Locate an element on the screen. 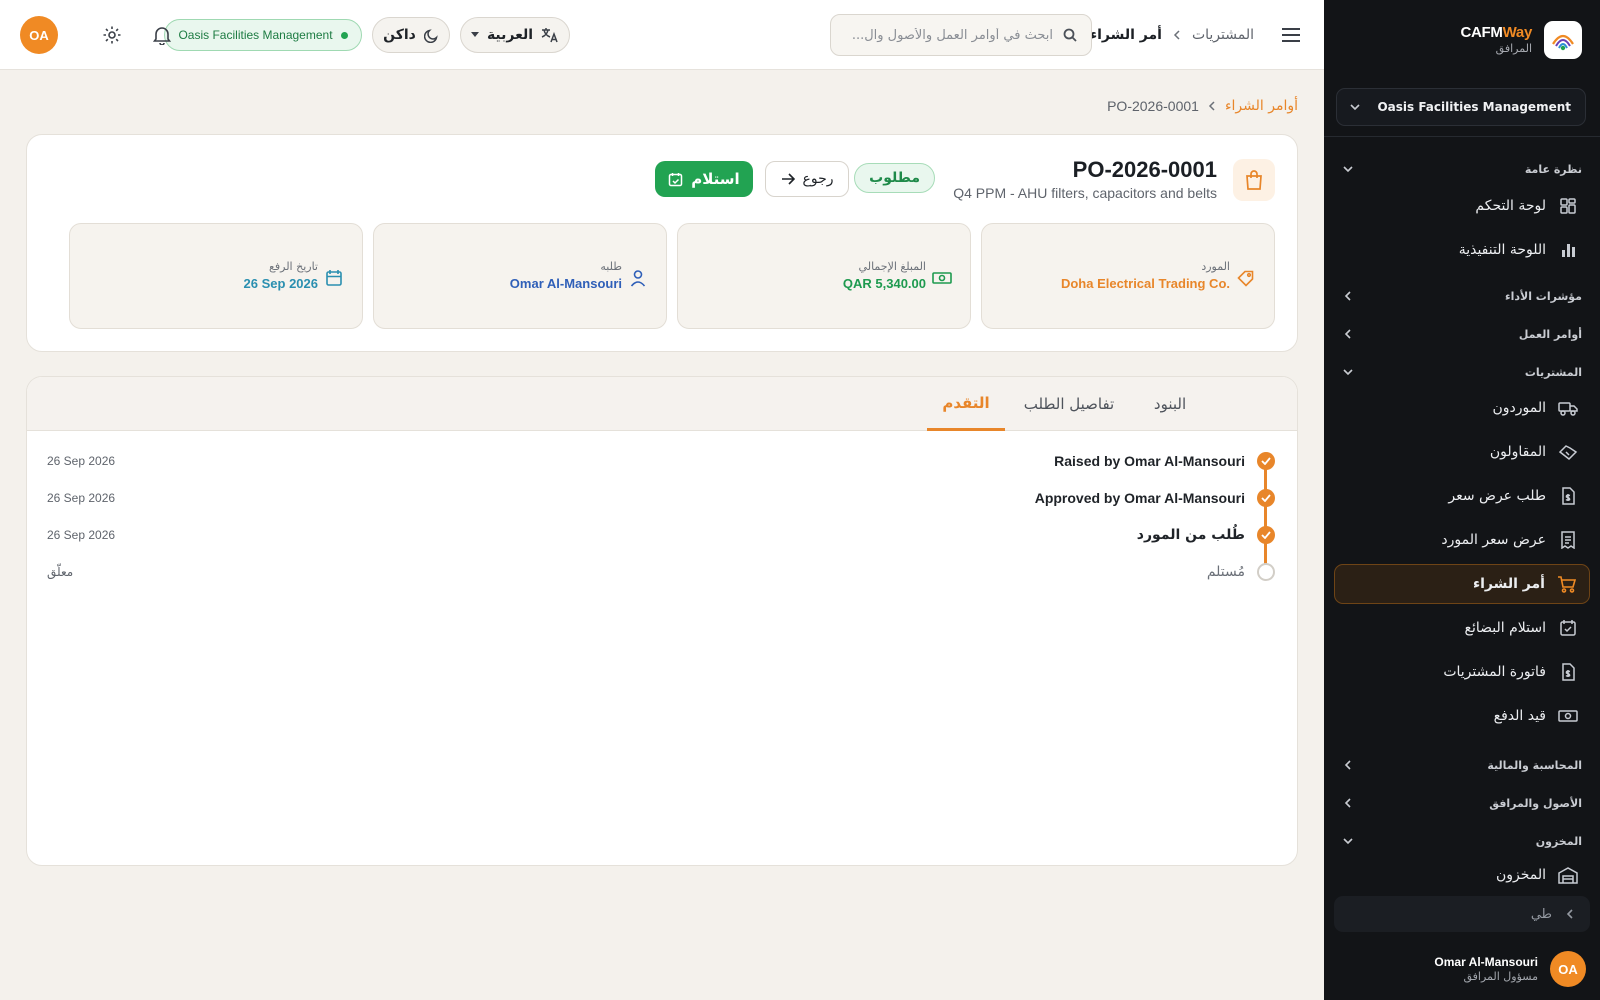 The height and width of the screenshot is (1000, 1600). calendar-check-icon is located at coordinates (675, 179).